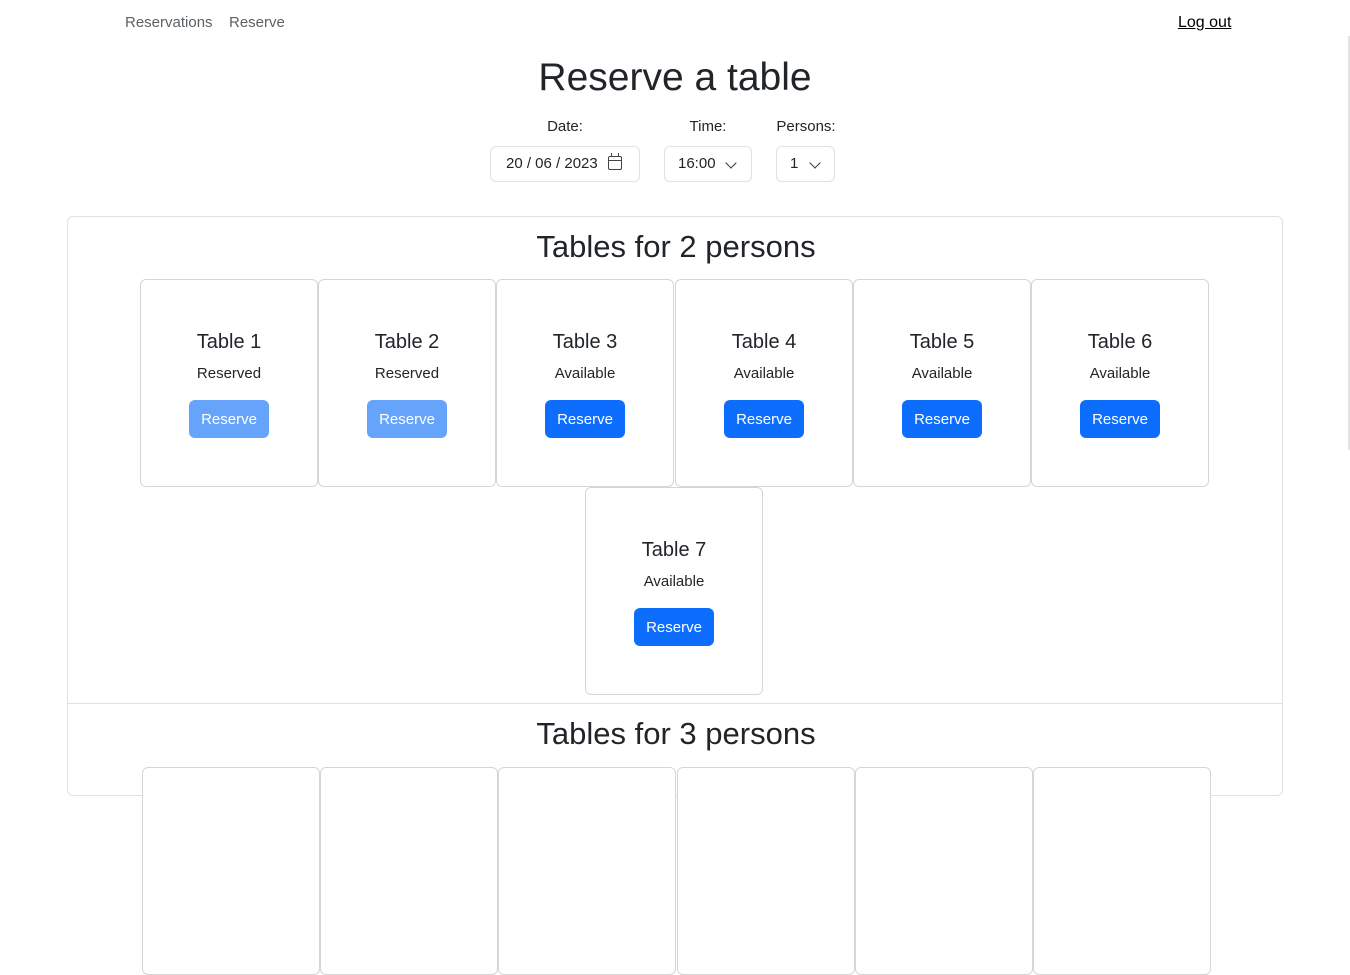 The image size is (1350, 975). Describe the element at coordinates (708, 126) in the screenshot. I see `time-label: Time:` at that location.